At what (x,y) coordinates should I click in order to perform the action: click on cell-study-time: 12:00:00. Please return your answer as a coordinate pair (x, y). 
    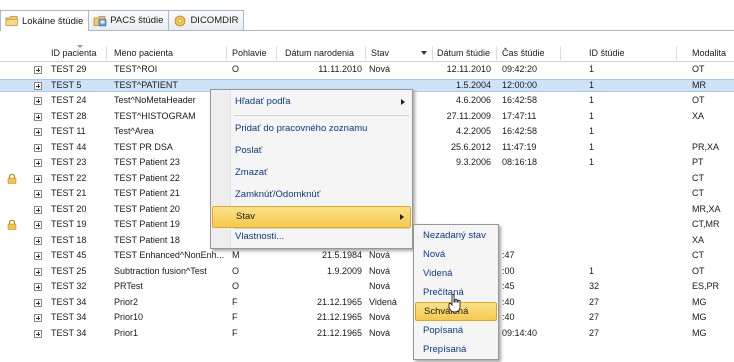
    Looking at the image, I should click on (520, 84).